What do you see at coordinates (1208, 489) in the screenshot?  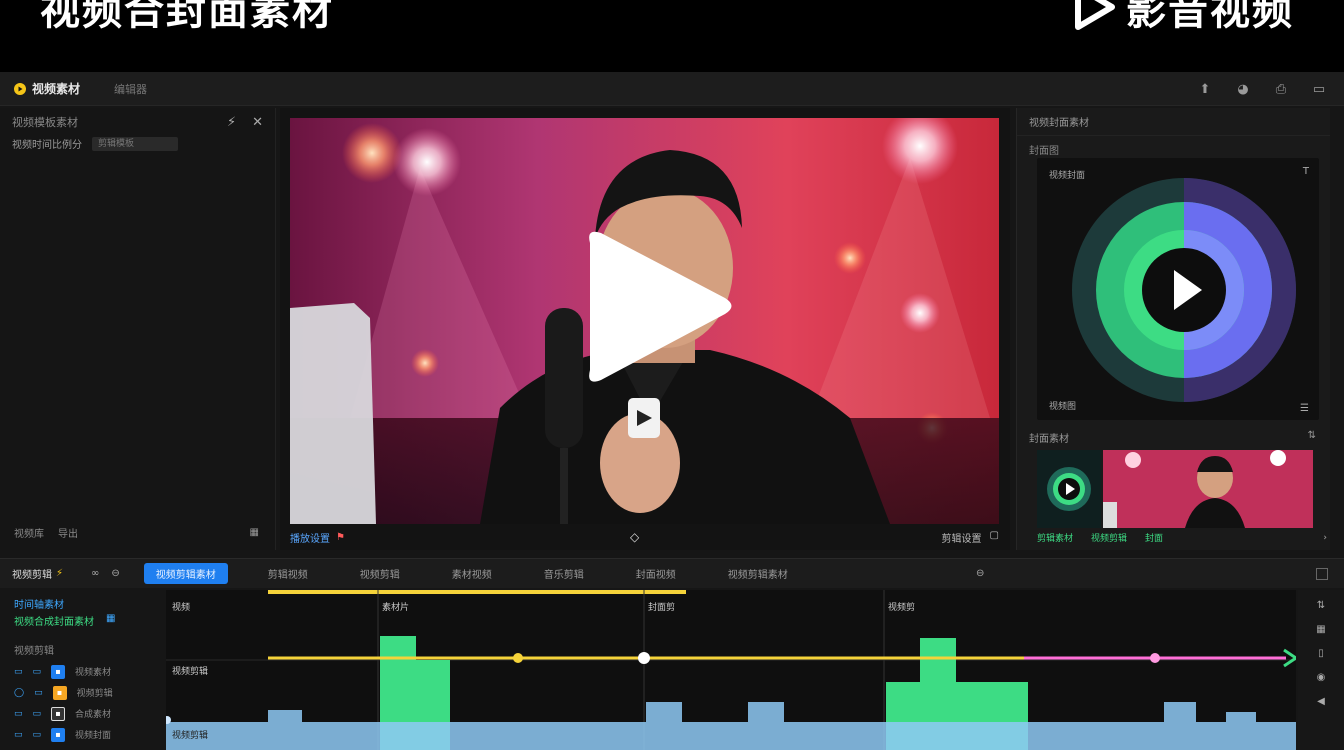 I see `thumbnail-video` at bounding box center [1208, 489].